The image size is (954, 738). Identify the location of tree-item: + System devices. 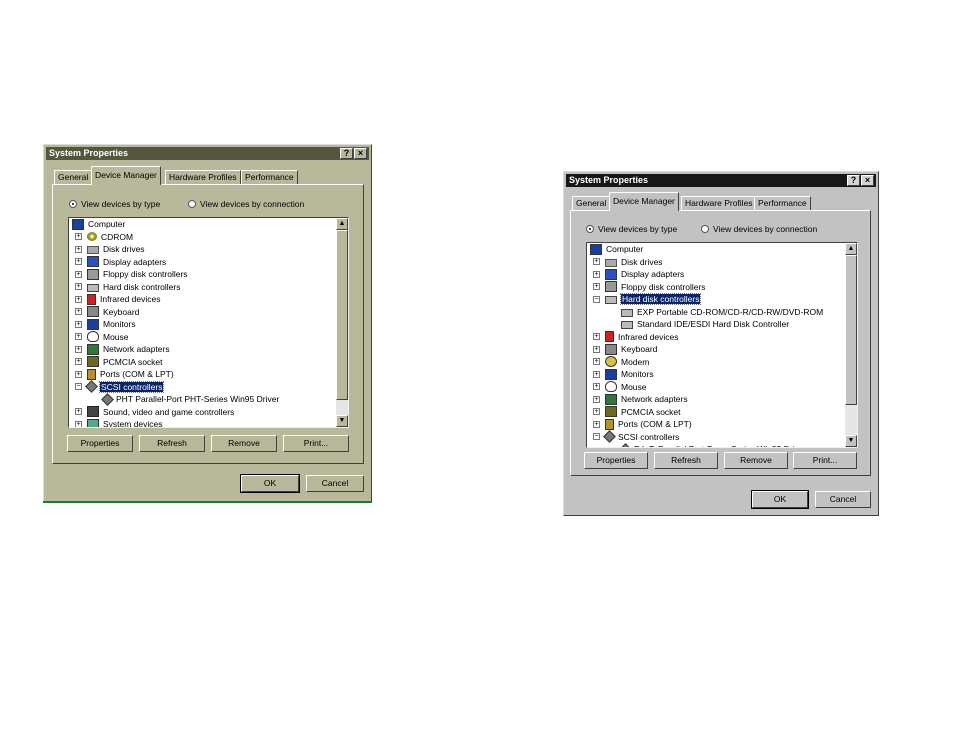
(202, 422).